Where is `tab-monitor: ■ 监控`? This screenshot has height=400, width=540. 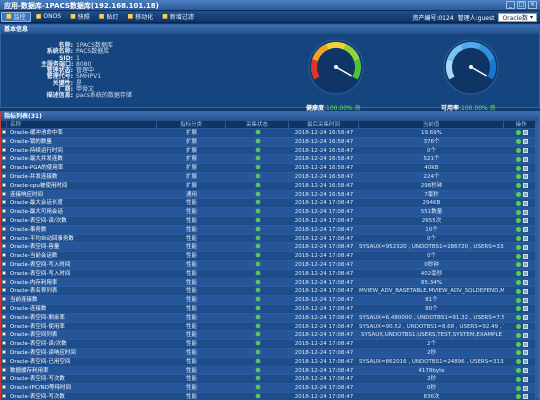
tab-monitor: ■ 监控 is located at coordinates (16, 16).